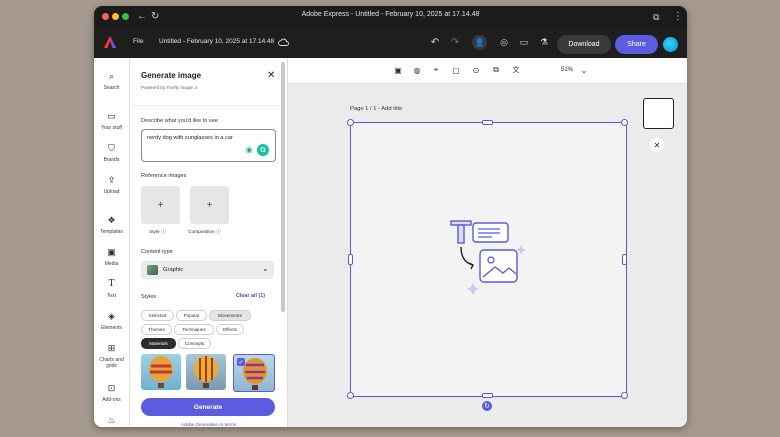  I want to click on image-tool-icon: ▣, so click(398, 70).